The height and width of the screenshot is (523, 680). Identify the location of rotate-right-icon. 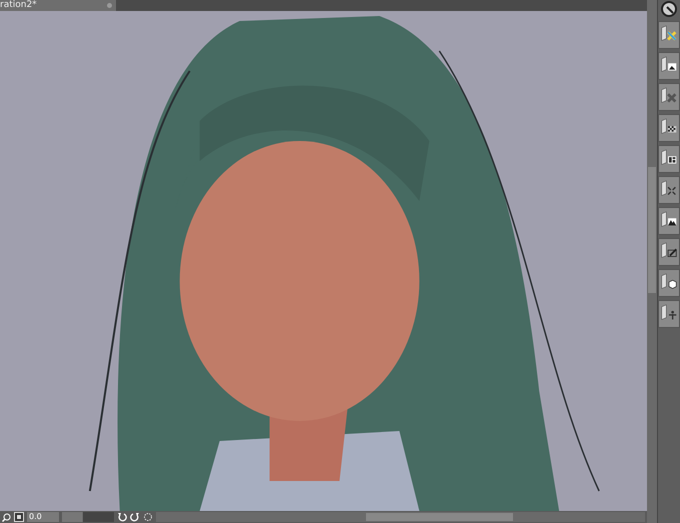
(135, 517).